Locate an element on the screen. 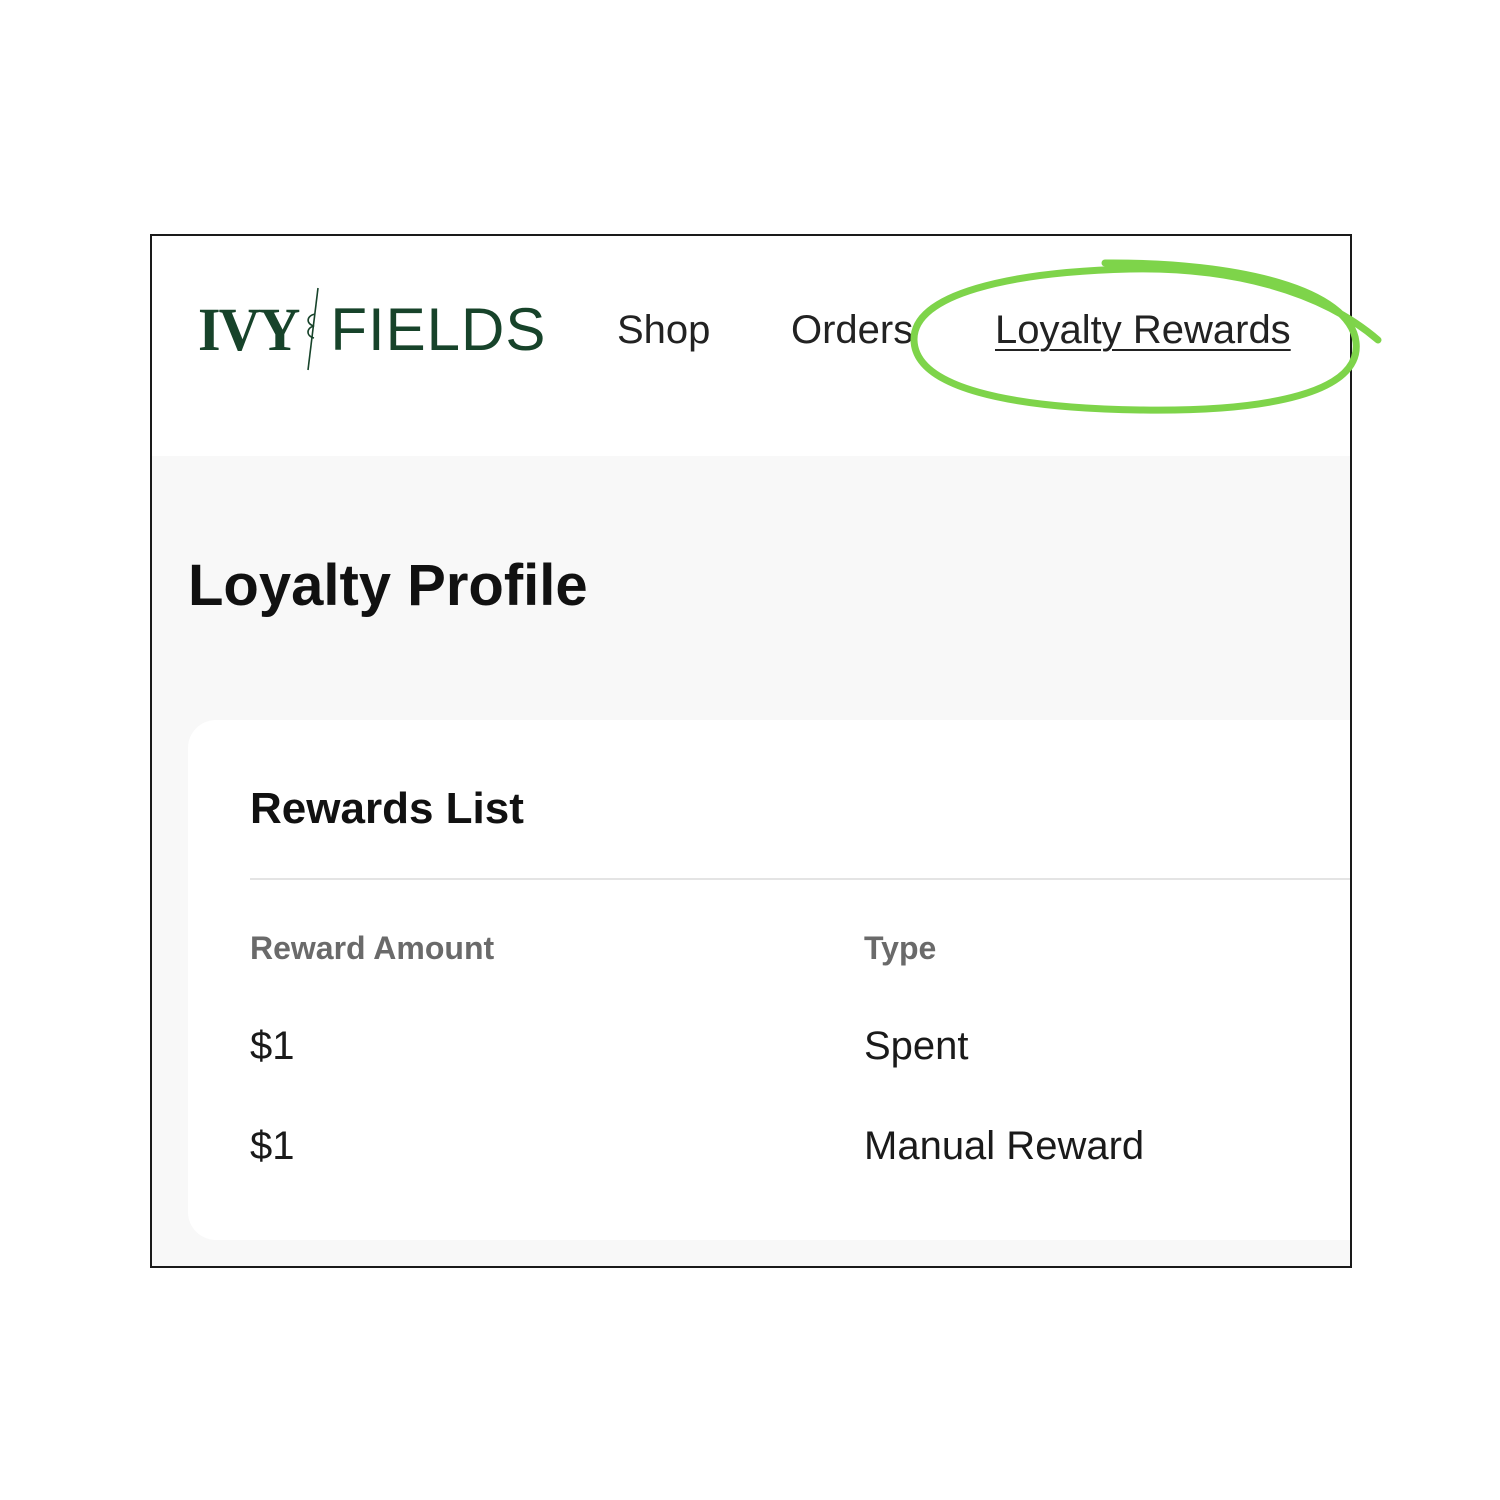 The height and width of the screenshot is (1500, 1500). reward-type-cell: Manual Reward is located at coordinates (1004, 1146).